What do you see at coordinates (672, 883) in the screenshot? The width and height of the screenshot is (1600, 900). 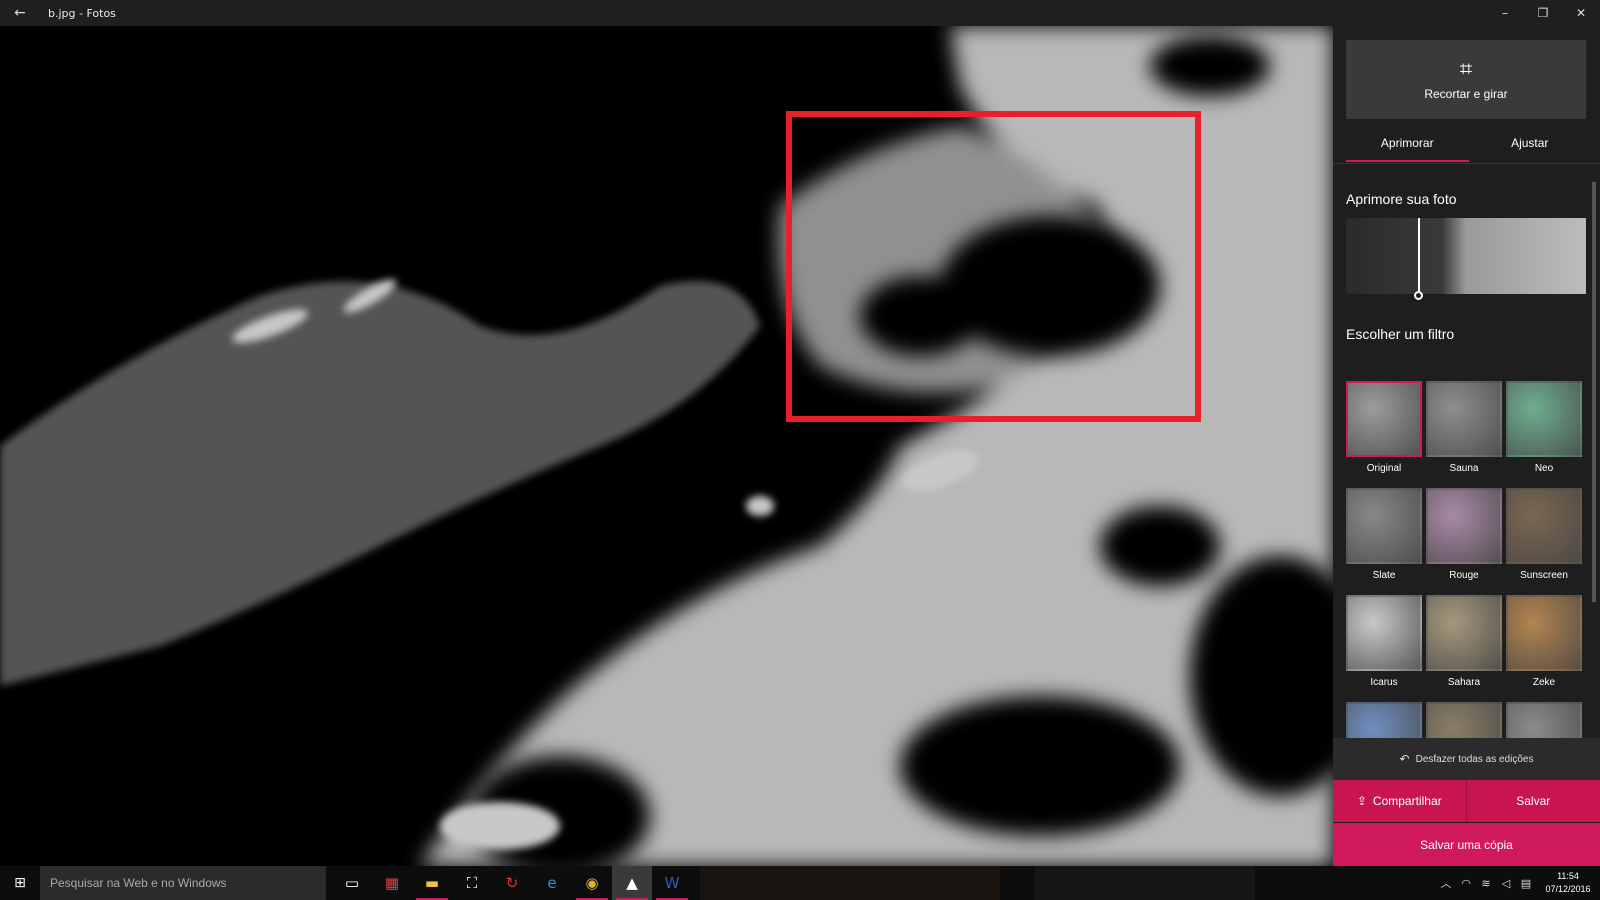 I see `word-icon: W` at bounding box center [672, 883].